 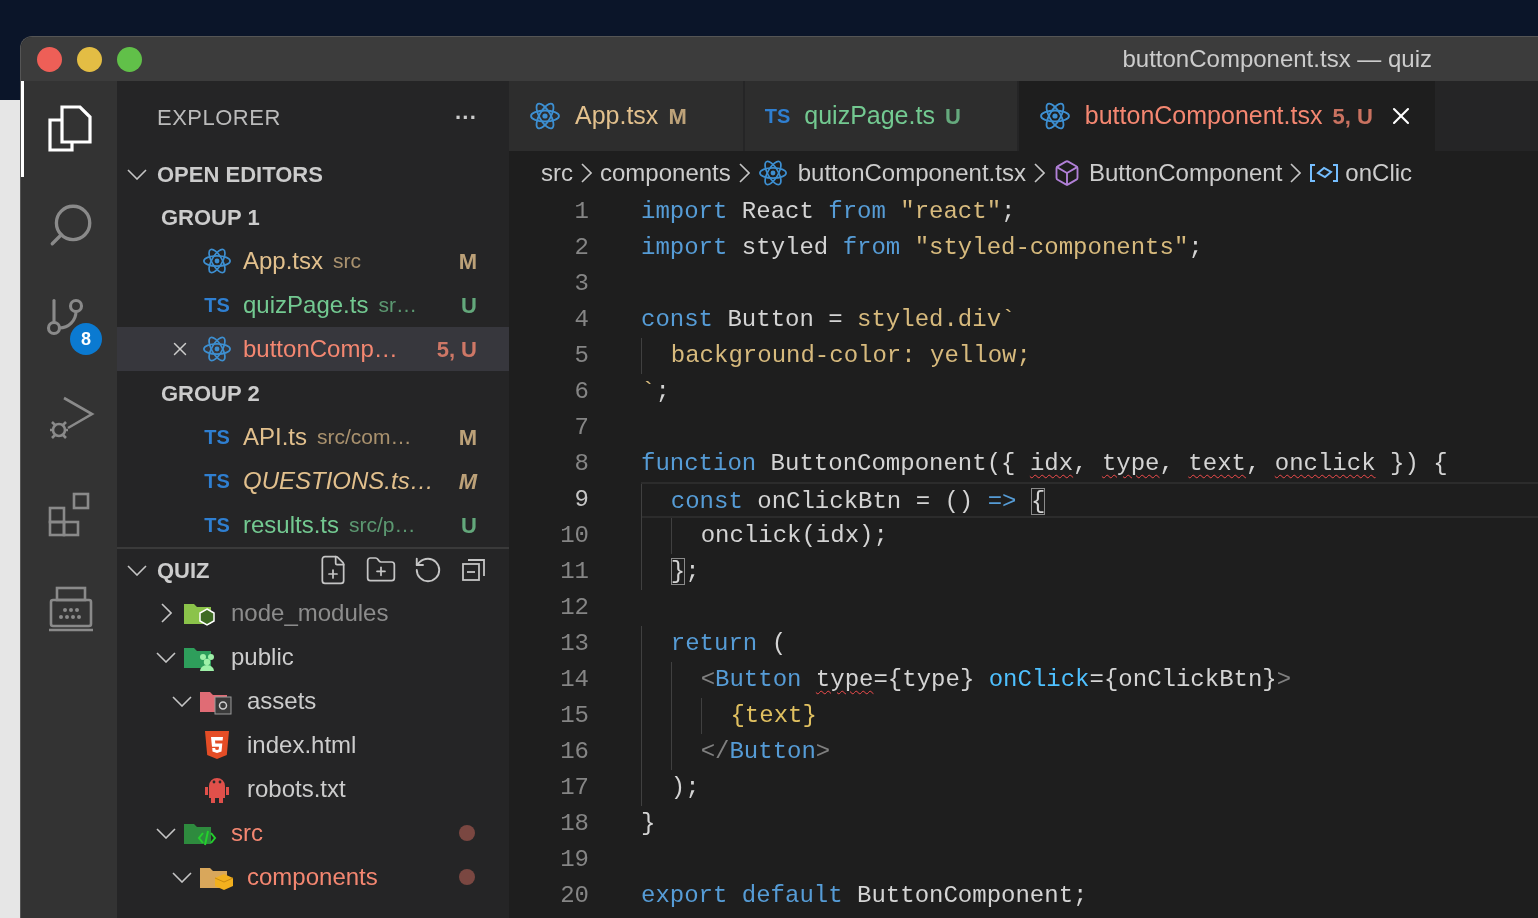 I want to click on code-line: return (, so click(x=714, y=644).